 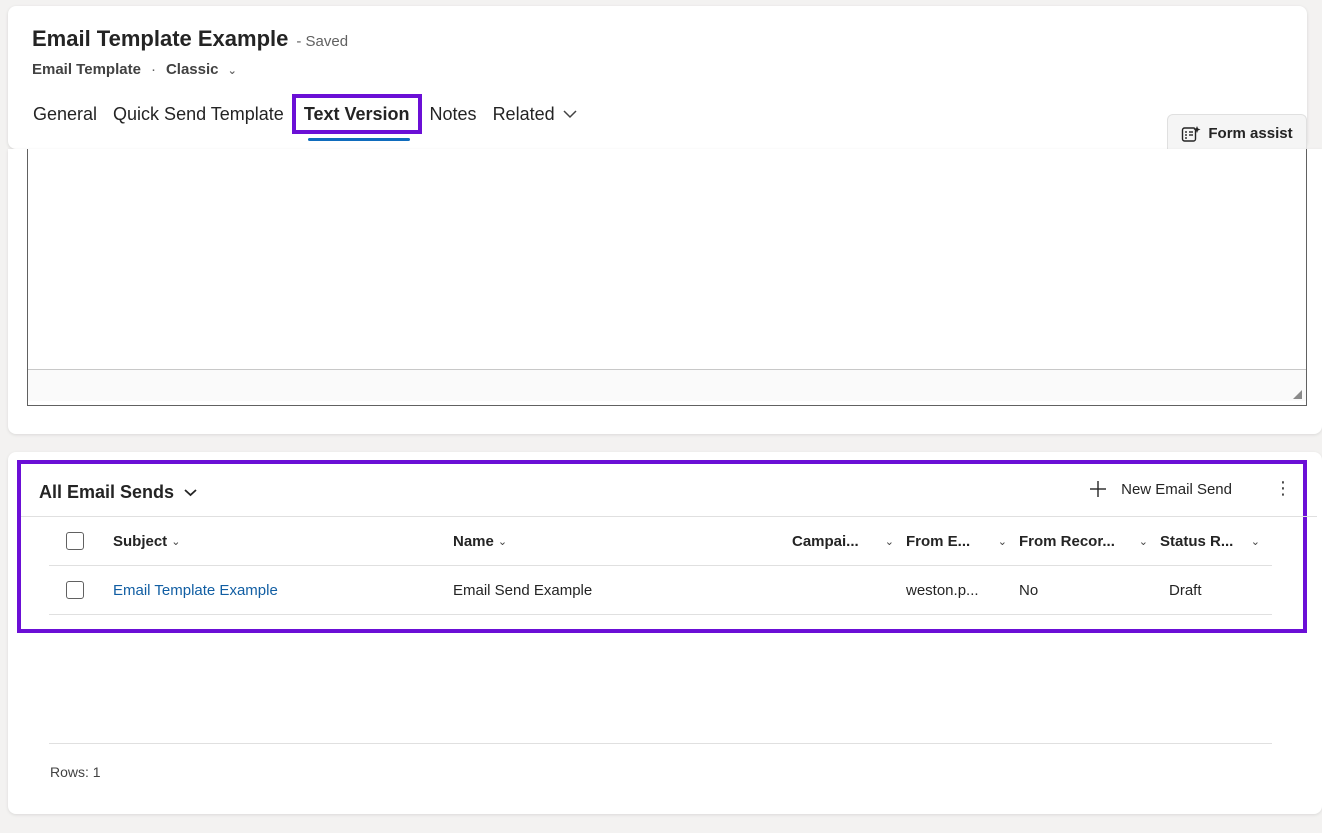 I want to click on entity-subtitle: Email Template · Classic ⌄, so click(x=134, y=69).